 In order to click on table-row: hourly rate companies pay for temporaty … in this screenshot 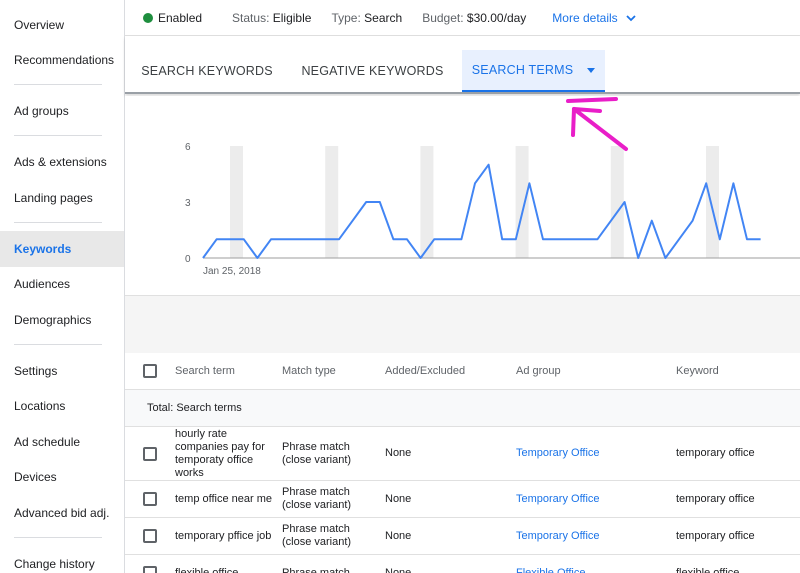, I will do `click(462, 454)`.